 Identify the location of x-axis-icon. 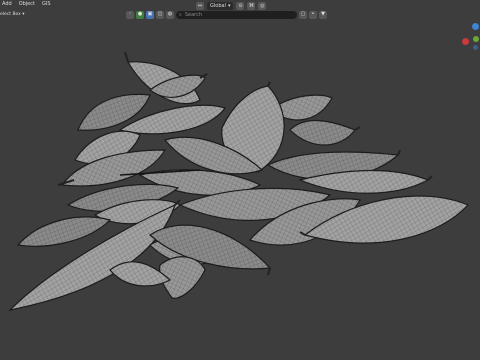
(465, 41).